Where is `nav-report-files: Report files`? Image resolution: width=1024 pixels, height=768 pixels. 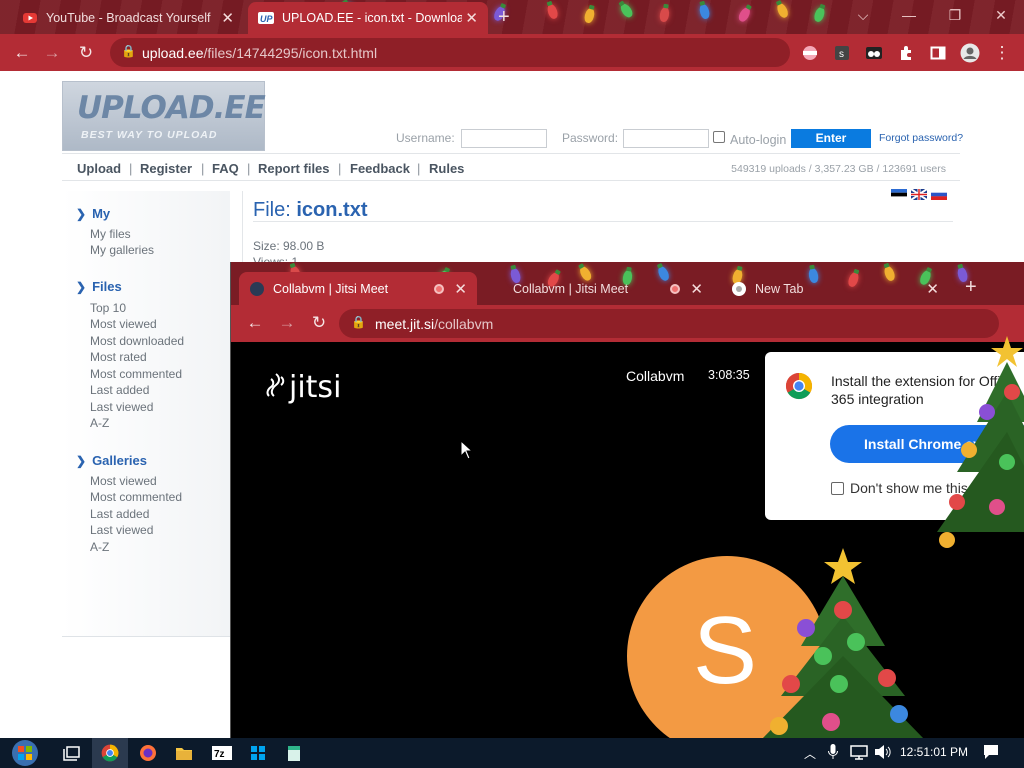
nav-report-files: Report files is located at coordinates (294, 168).